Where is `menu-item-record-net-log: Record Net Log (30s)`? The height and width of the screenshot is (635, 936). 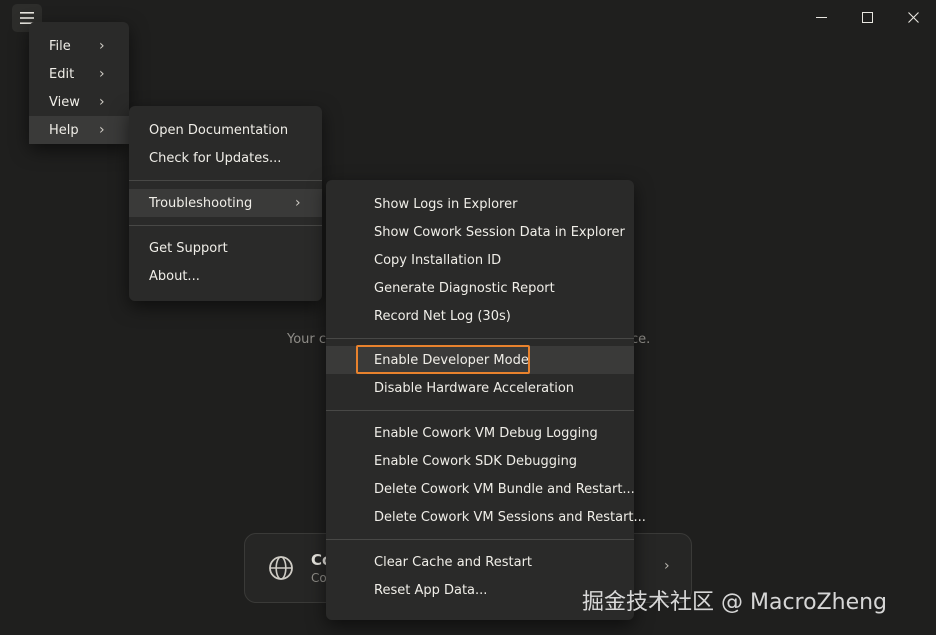 menu-item-record-net-log: Record Net Log (30s) is located at coordinates (480, 316).